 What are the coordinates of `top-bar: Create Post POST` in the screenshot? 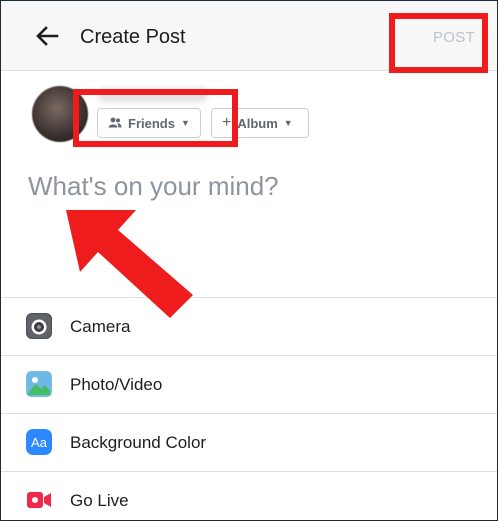 It's located at (249, 36).